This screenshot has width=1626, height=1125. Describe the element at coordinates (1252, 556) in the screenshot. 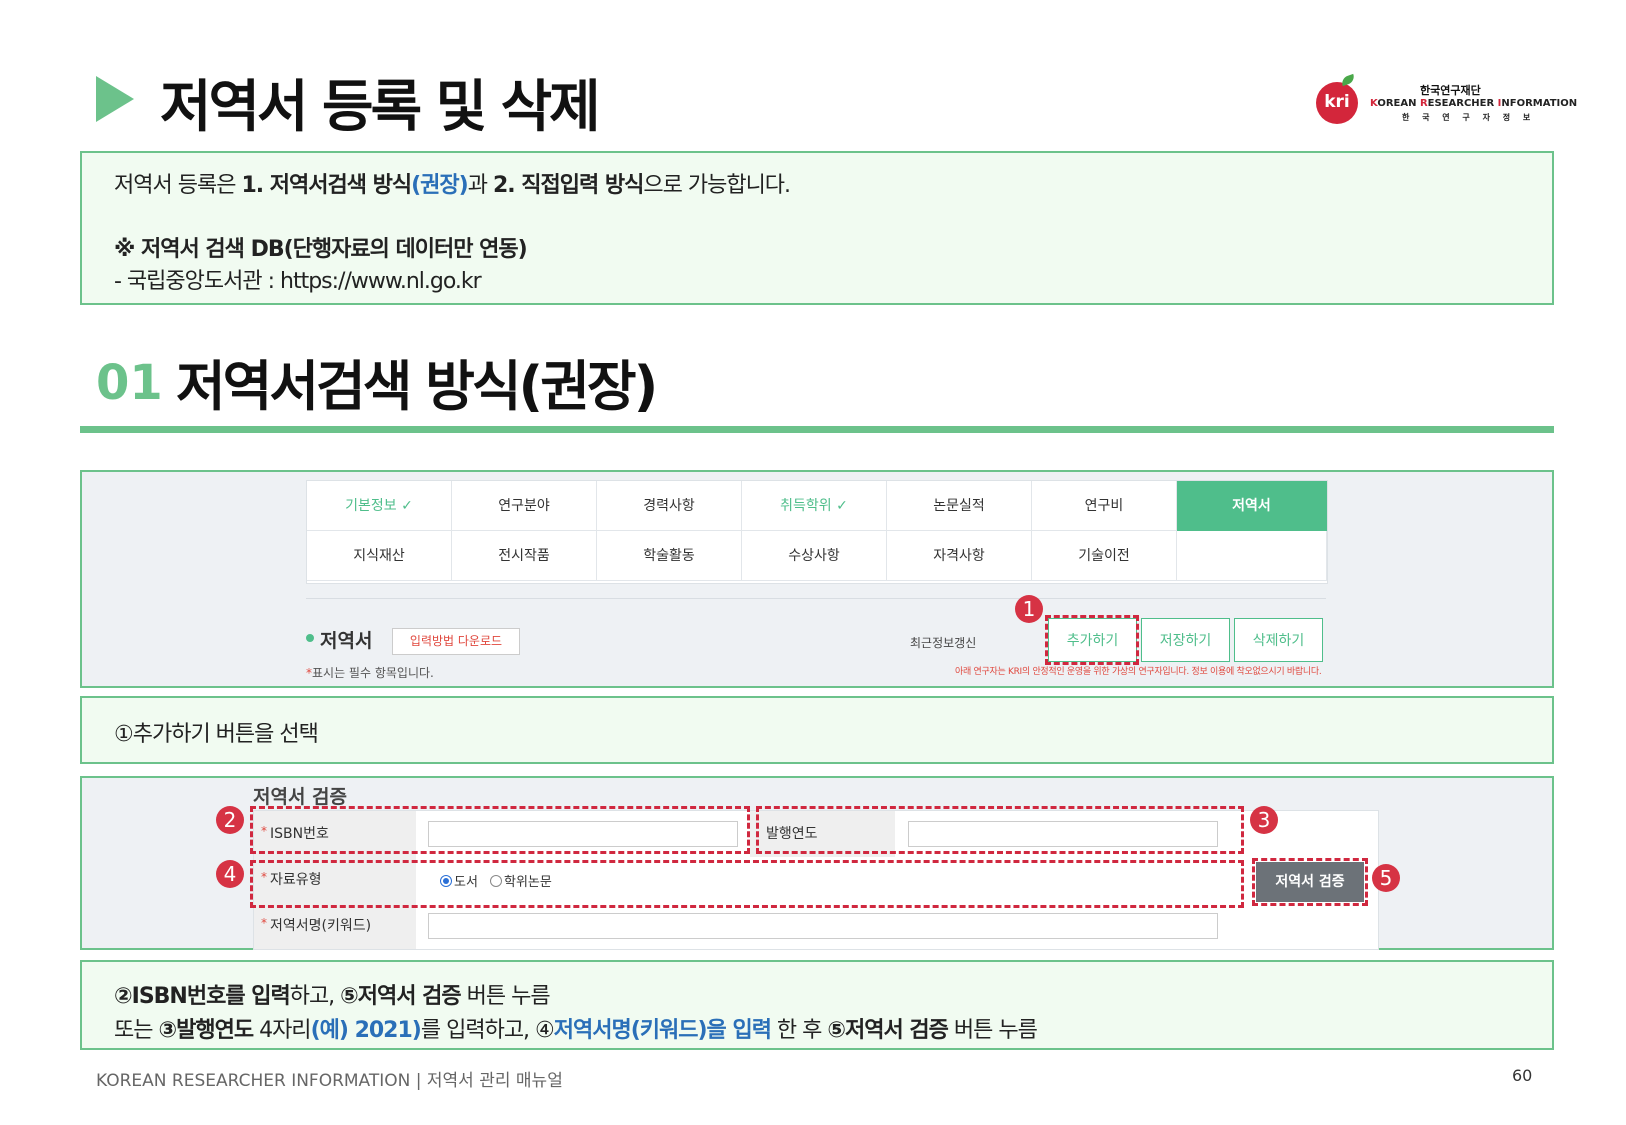

I see `tab-empty` at that location.